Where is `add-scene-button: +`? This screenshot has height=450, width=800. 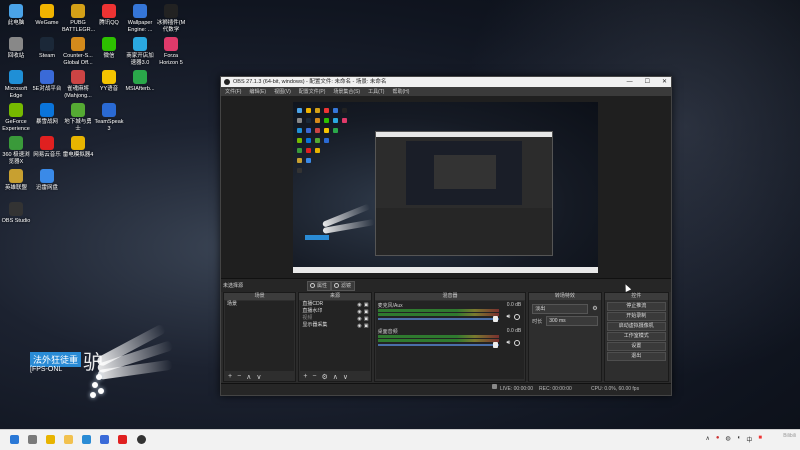
add-scene-button: + is located at coordinates (230, 376).